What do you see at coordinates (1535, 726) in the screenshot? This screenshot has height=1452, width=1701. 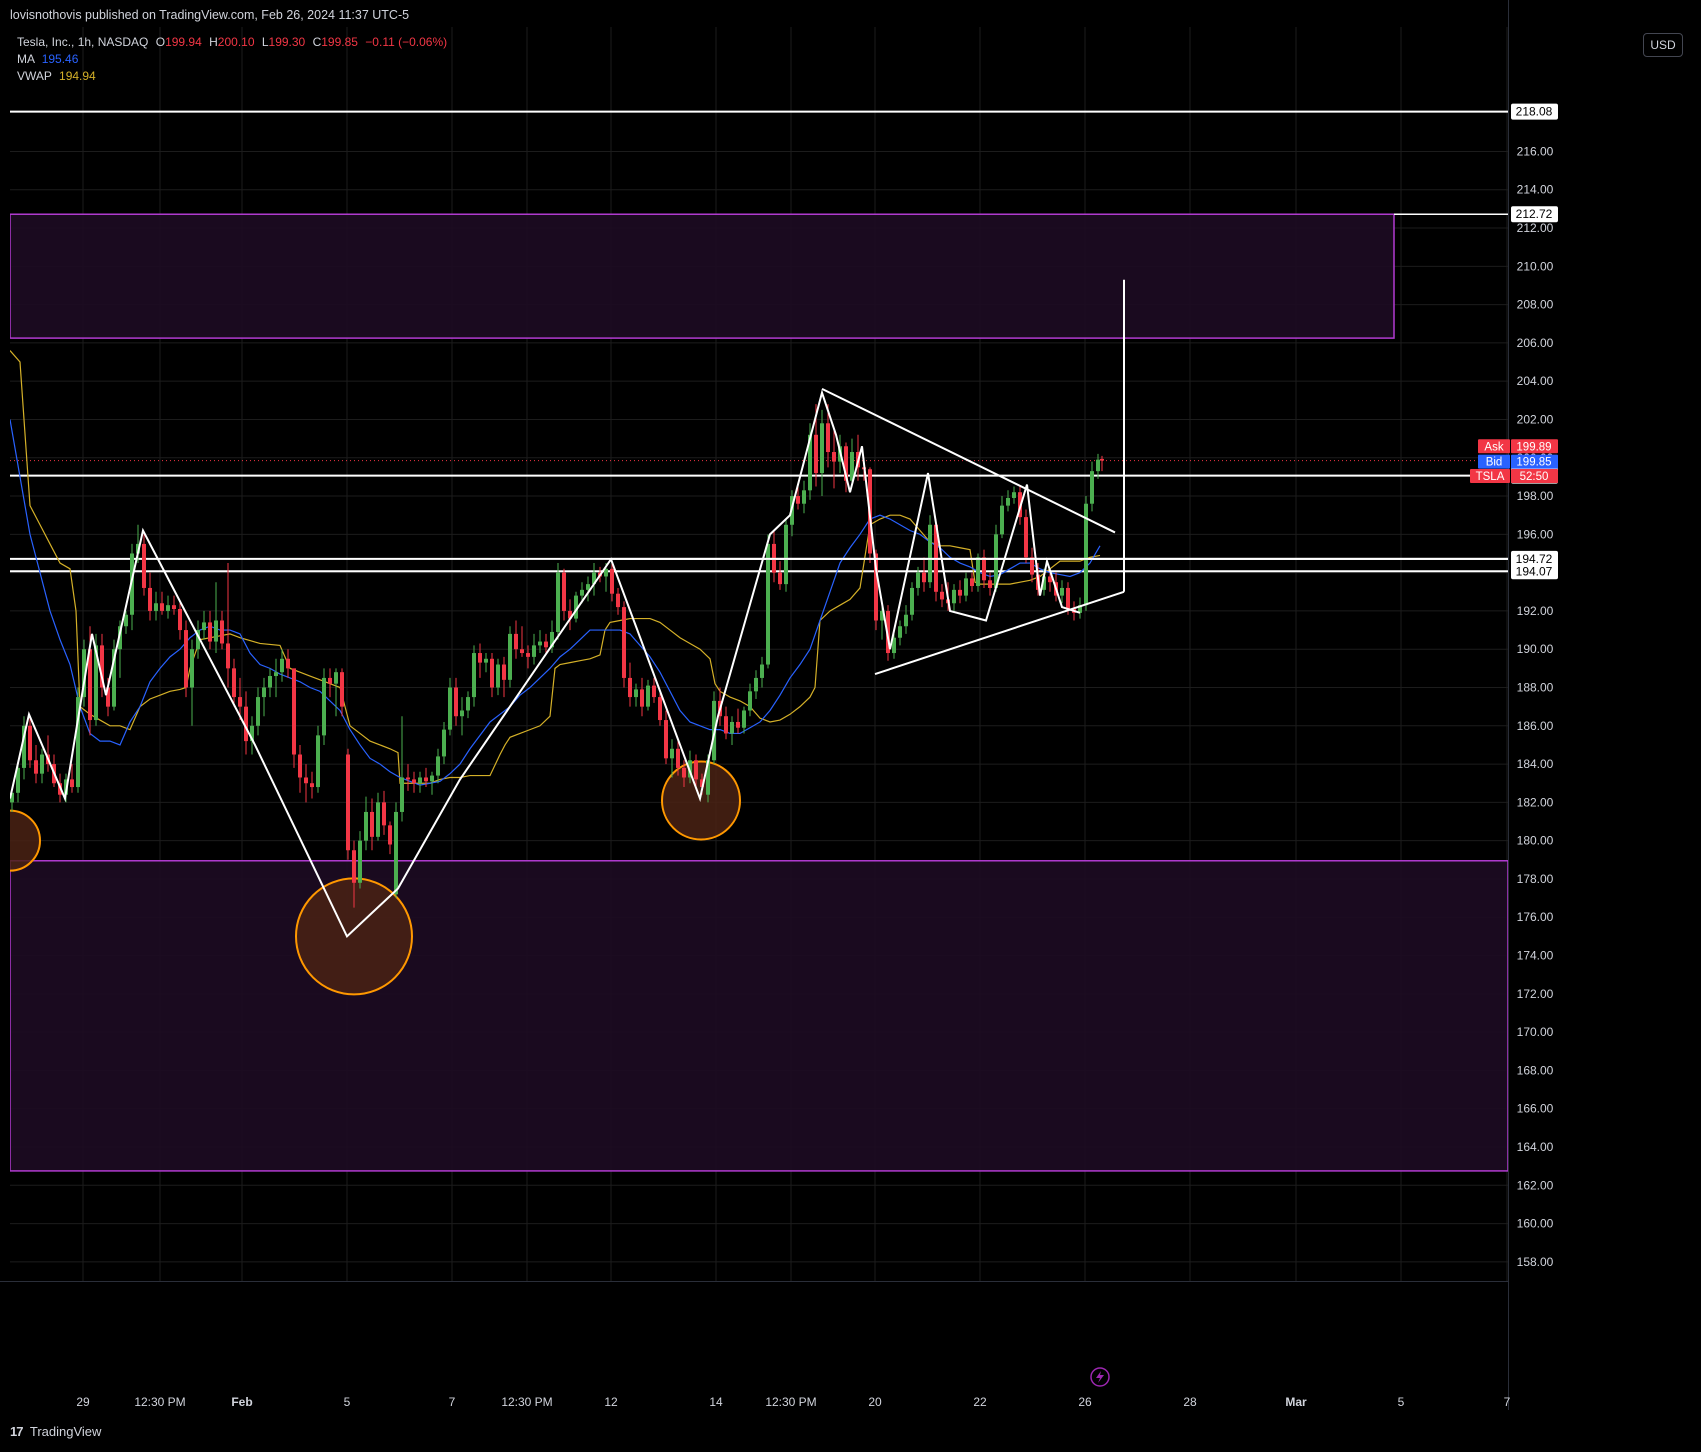 I see `price-tick-label: 186.00` at bounding box center [1535, 726].